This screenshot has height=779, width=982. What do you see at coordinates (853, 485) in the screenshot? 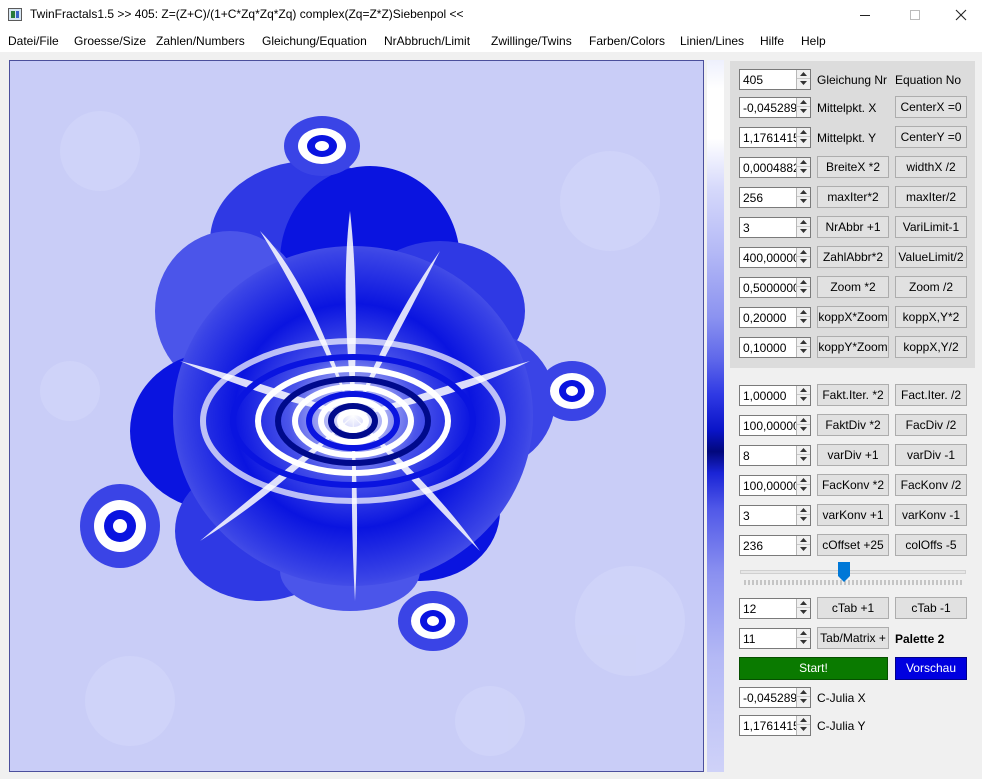
I see `fac-konv-double-button: FacKonv *2` at bounding box center [853, 485].